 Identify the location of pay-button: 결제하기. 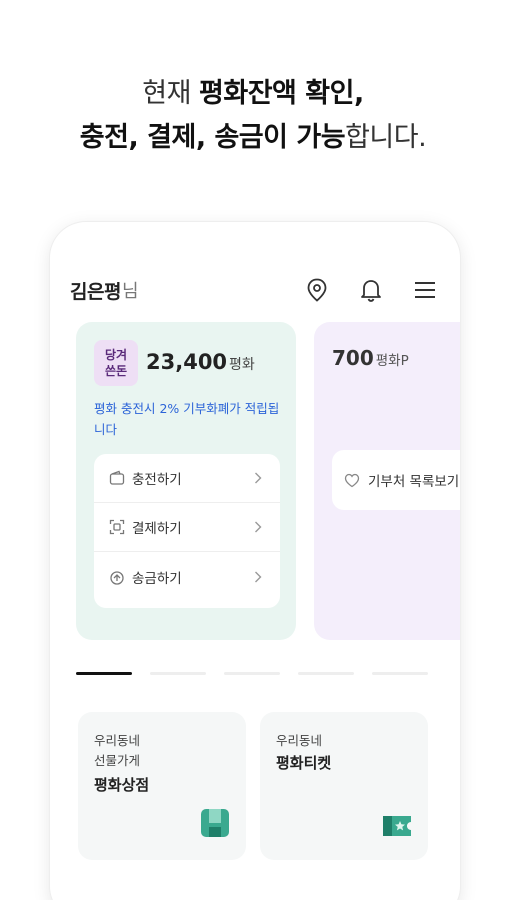
(187, 527).